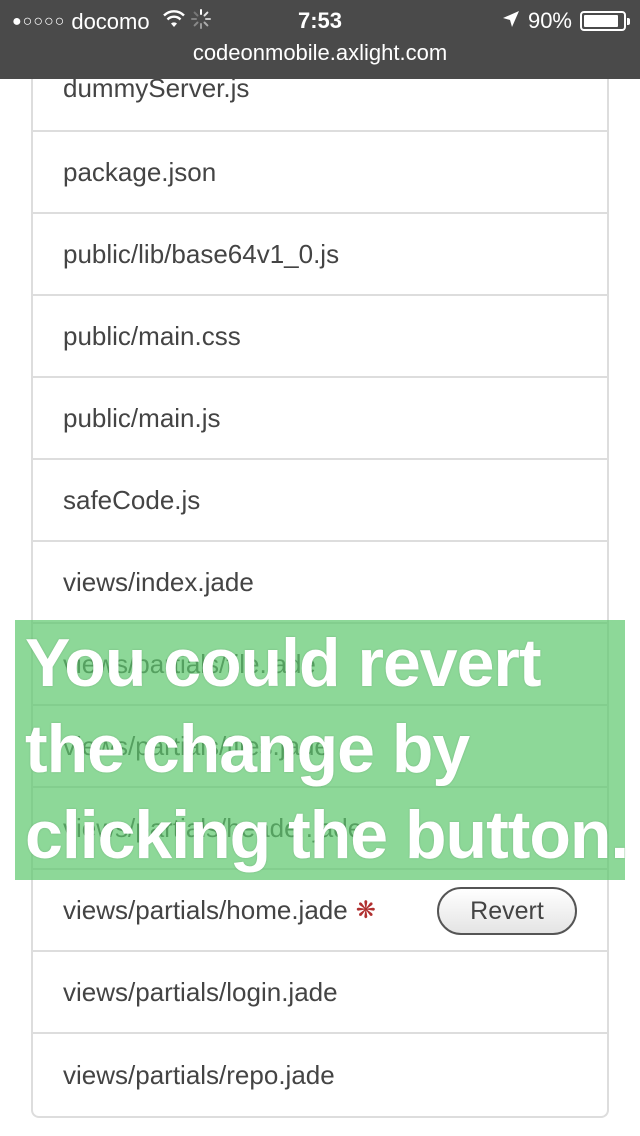  Describe the element at coordinates (140, 171) in the screenshot. I see `file-name: package.json` at that location.